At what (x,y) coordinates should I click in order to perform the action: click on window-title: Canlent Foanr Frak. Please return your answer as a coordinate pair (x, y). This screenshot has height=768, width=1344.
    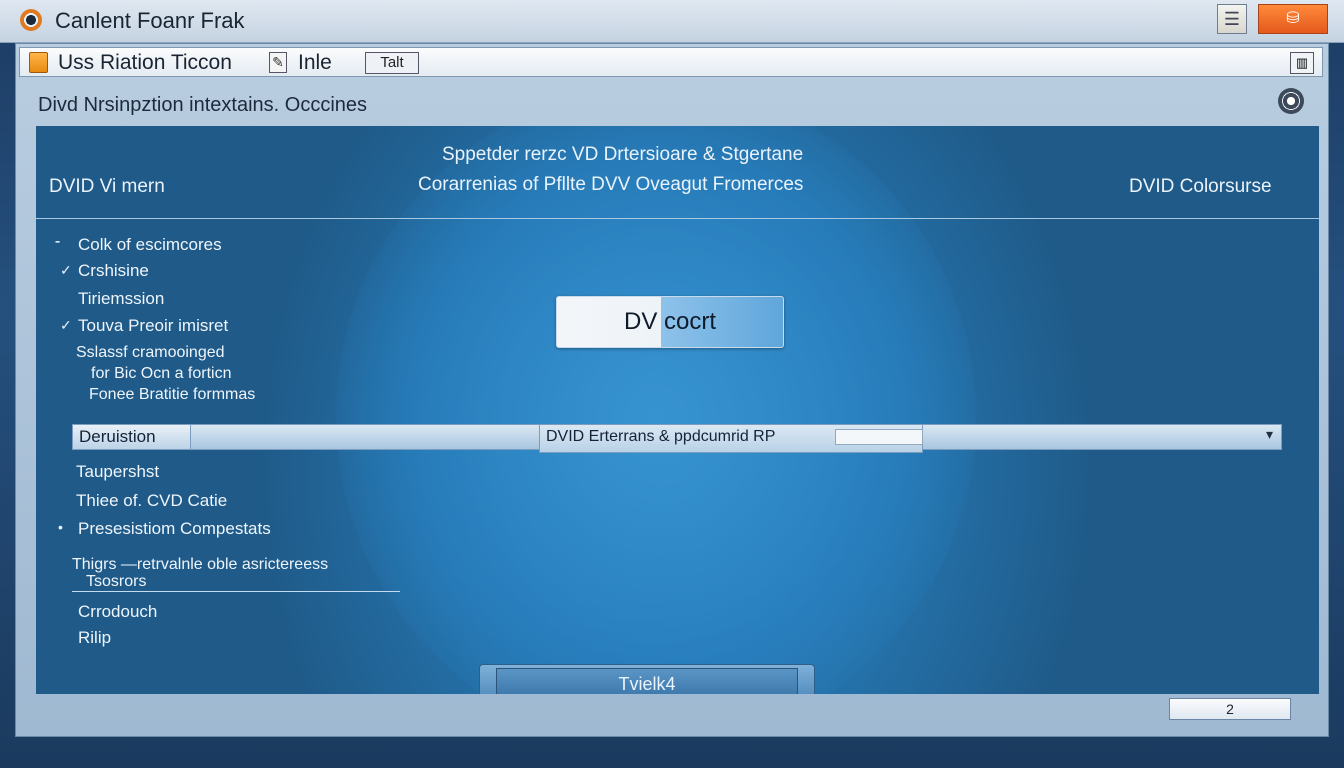
    Looking at the image, I should click on (150, 20).